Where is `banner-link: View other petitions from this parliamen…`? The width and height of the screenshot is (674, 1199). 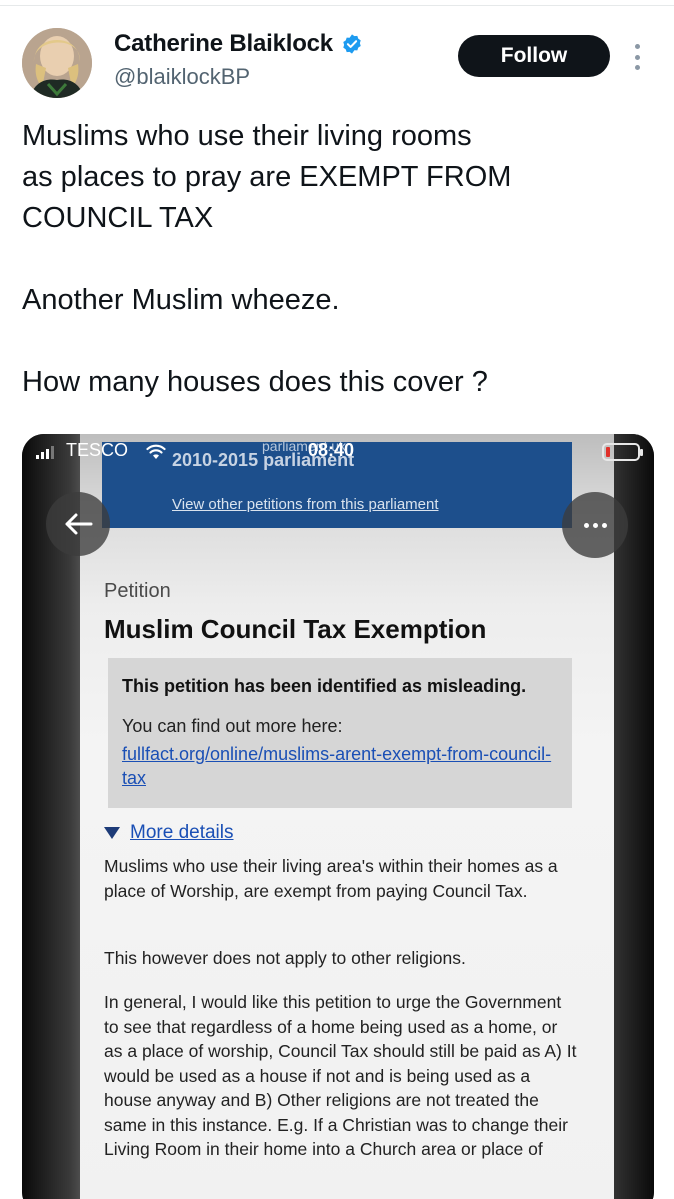 banner-link: View other petitions from this parliamen… is located at coordinates (305, 504).